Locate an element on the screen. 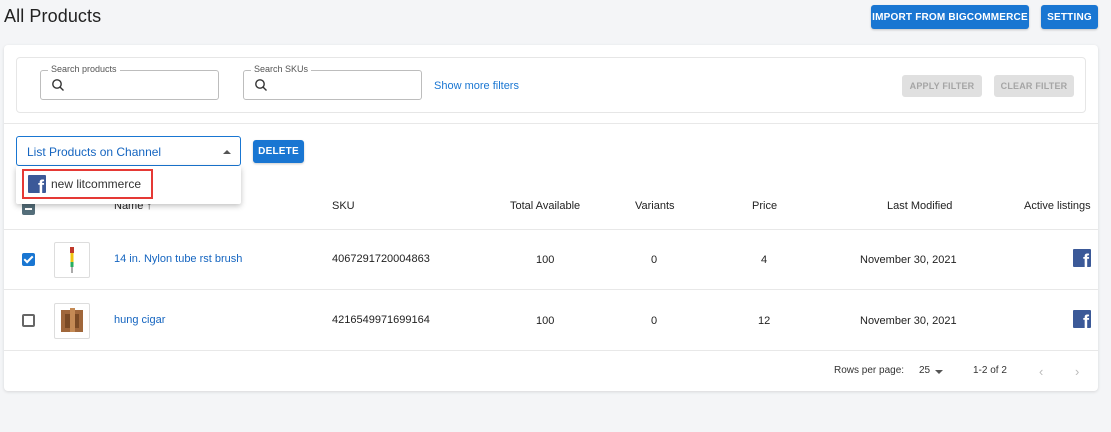 The width and height of the screenshot is (1111, 432). dropdown-option-new-litcommerce: f new litcommerce is located at coordinates (87, 184).